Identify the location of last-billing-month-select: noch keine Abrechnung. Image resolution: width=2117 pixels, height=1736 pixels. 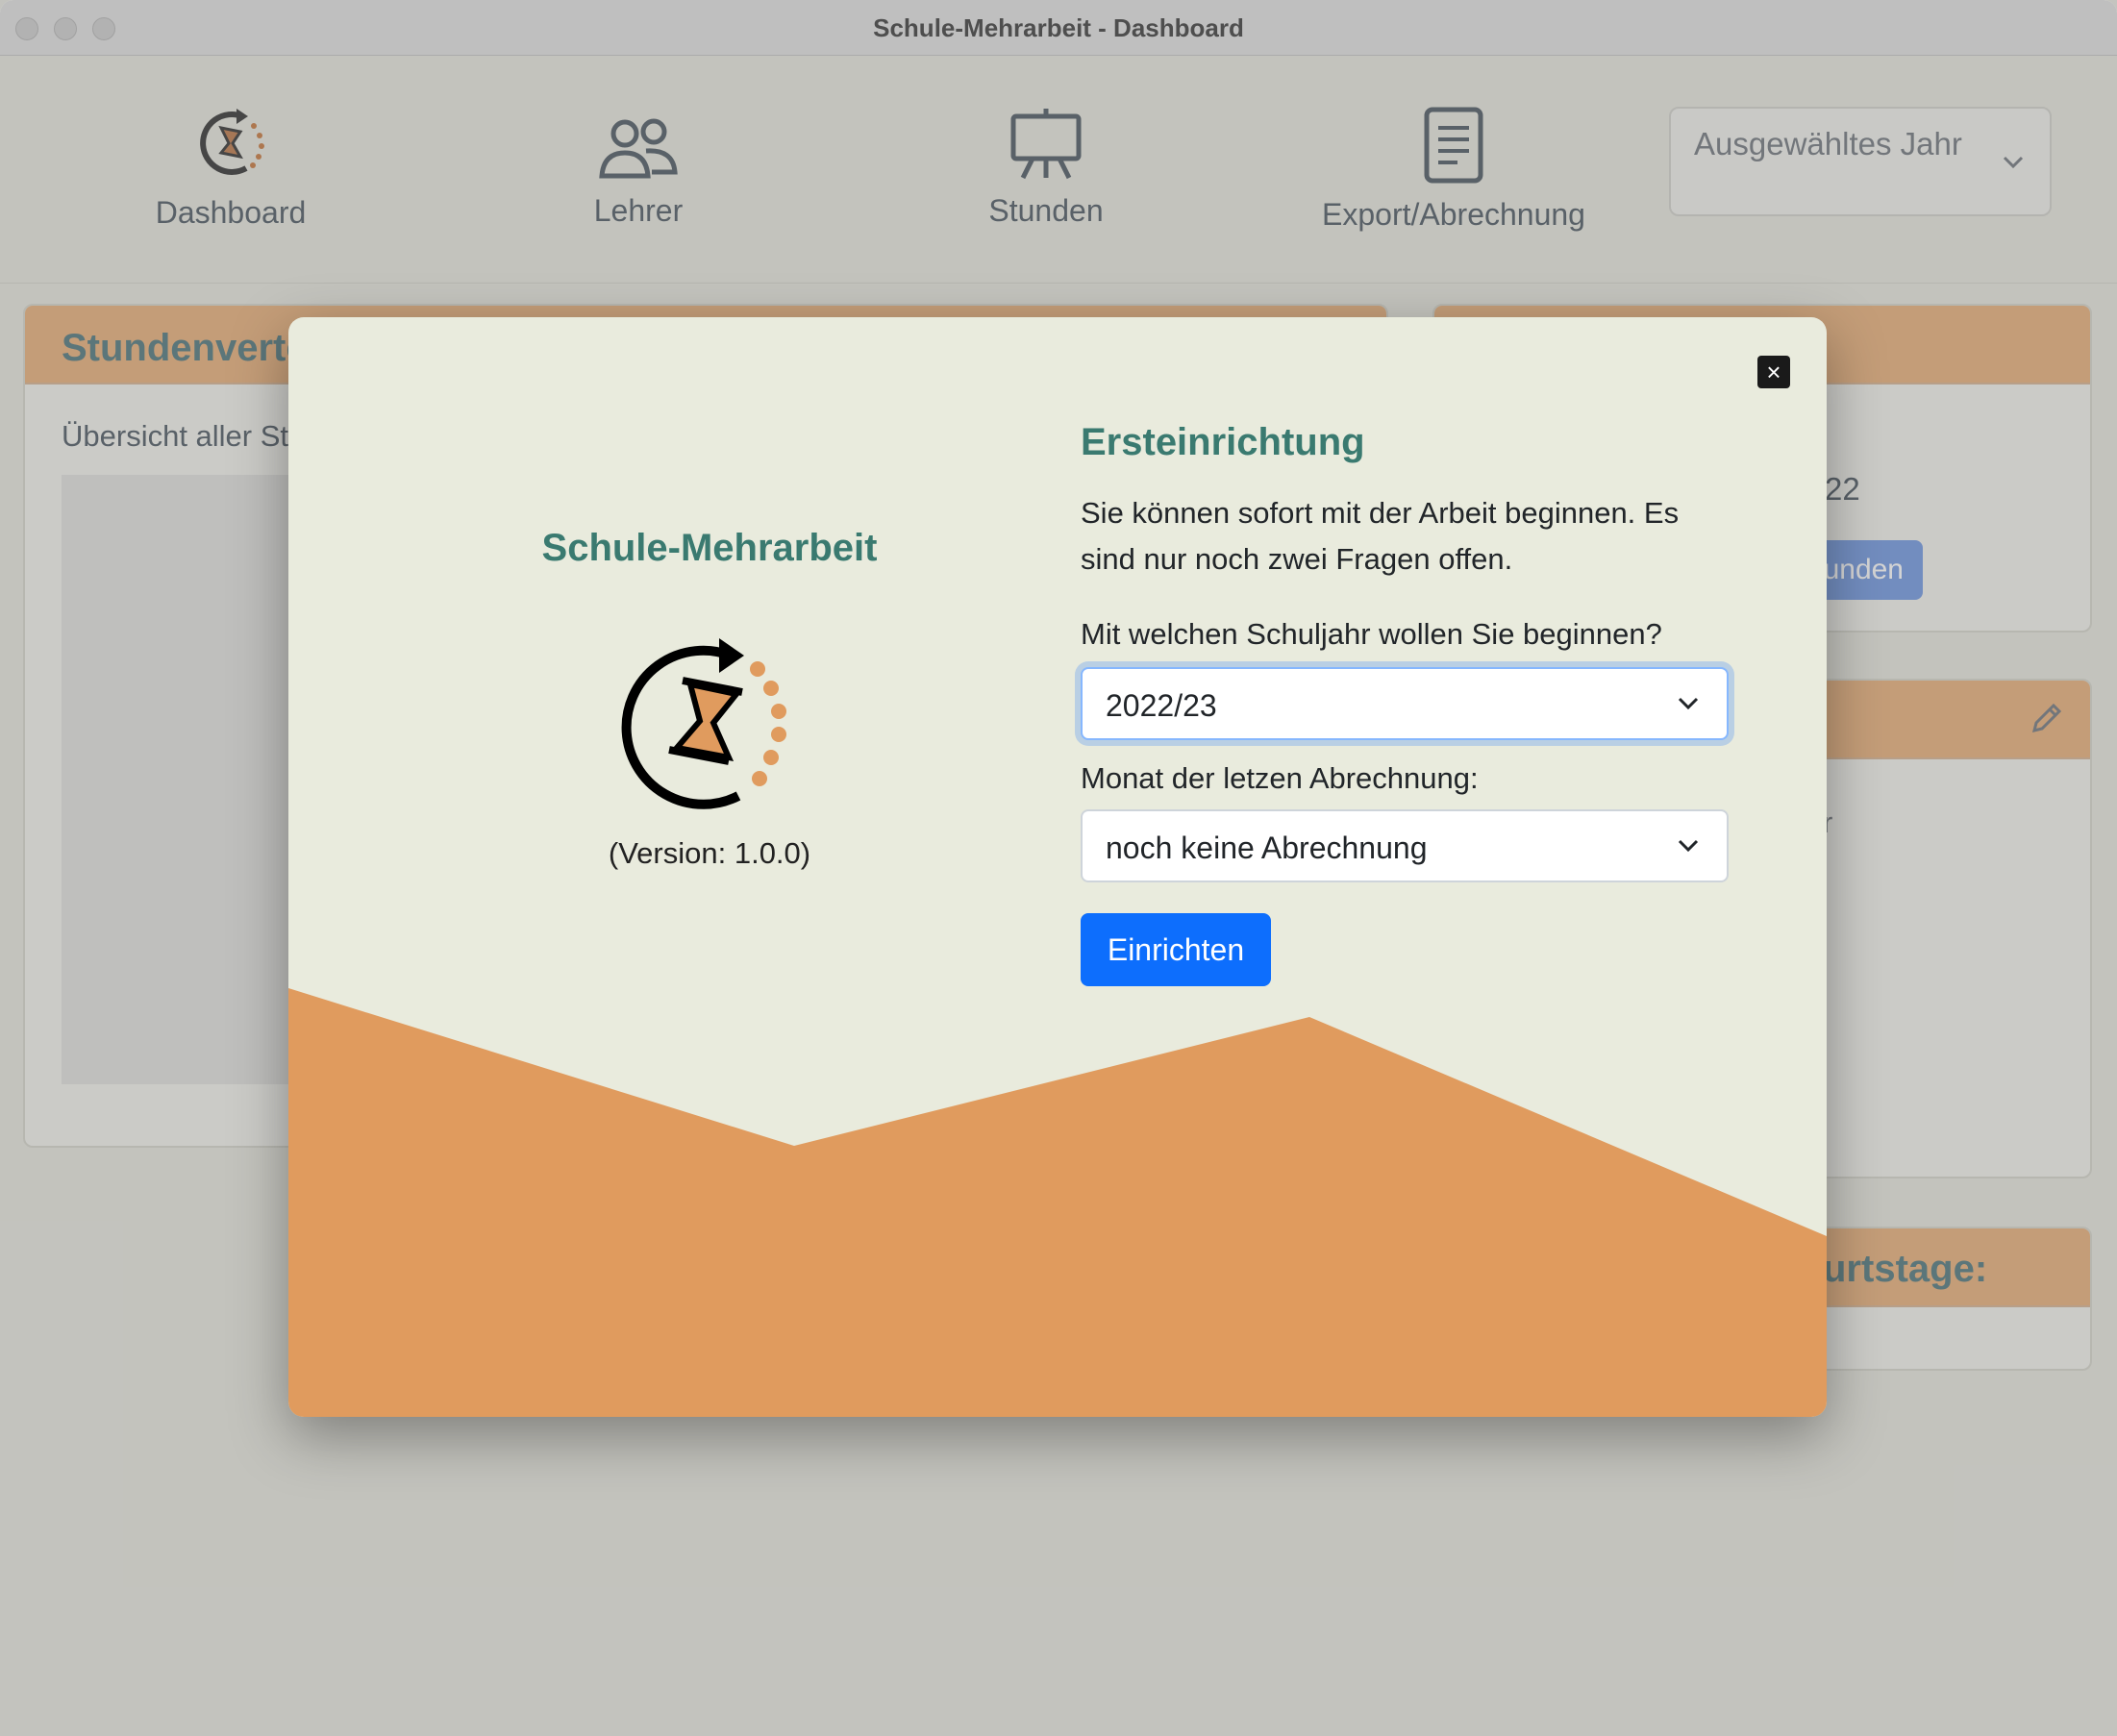
(1405, 845).